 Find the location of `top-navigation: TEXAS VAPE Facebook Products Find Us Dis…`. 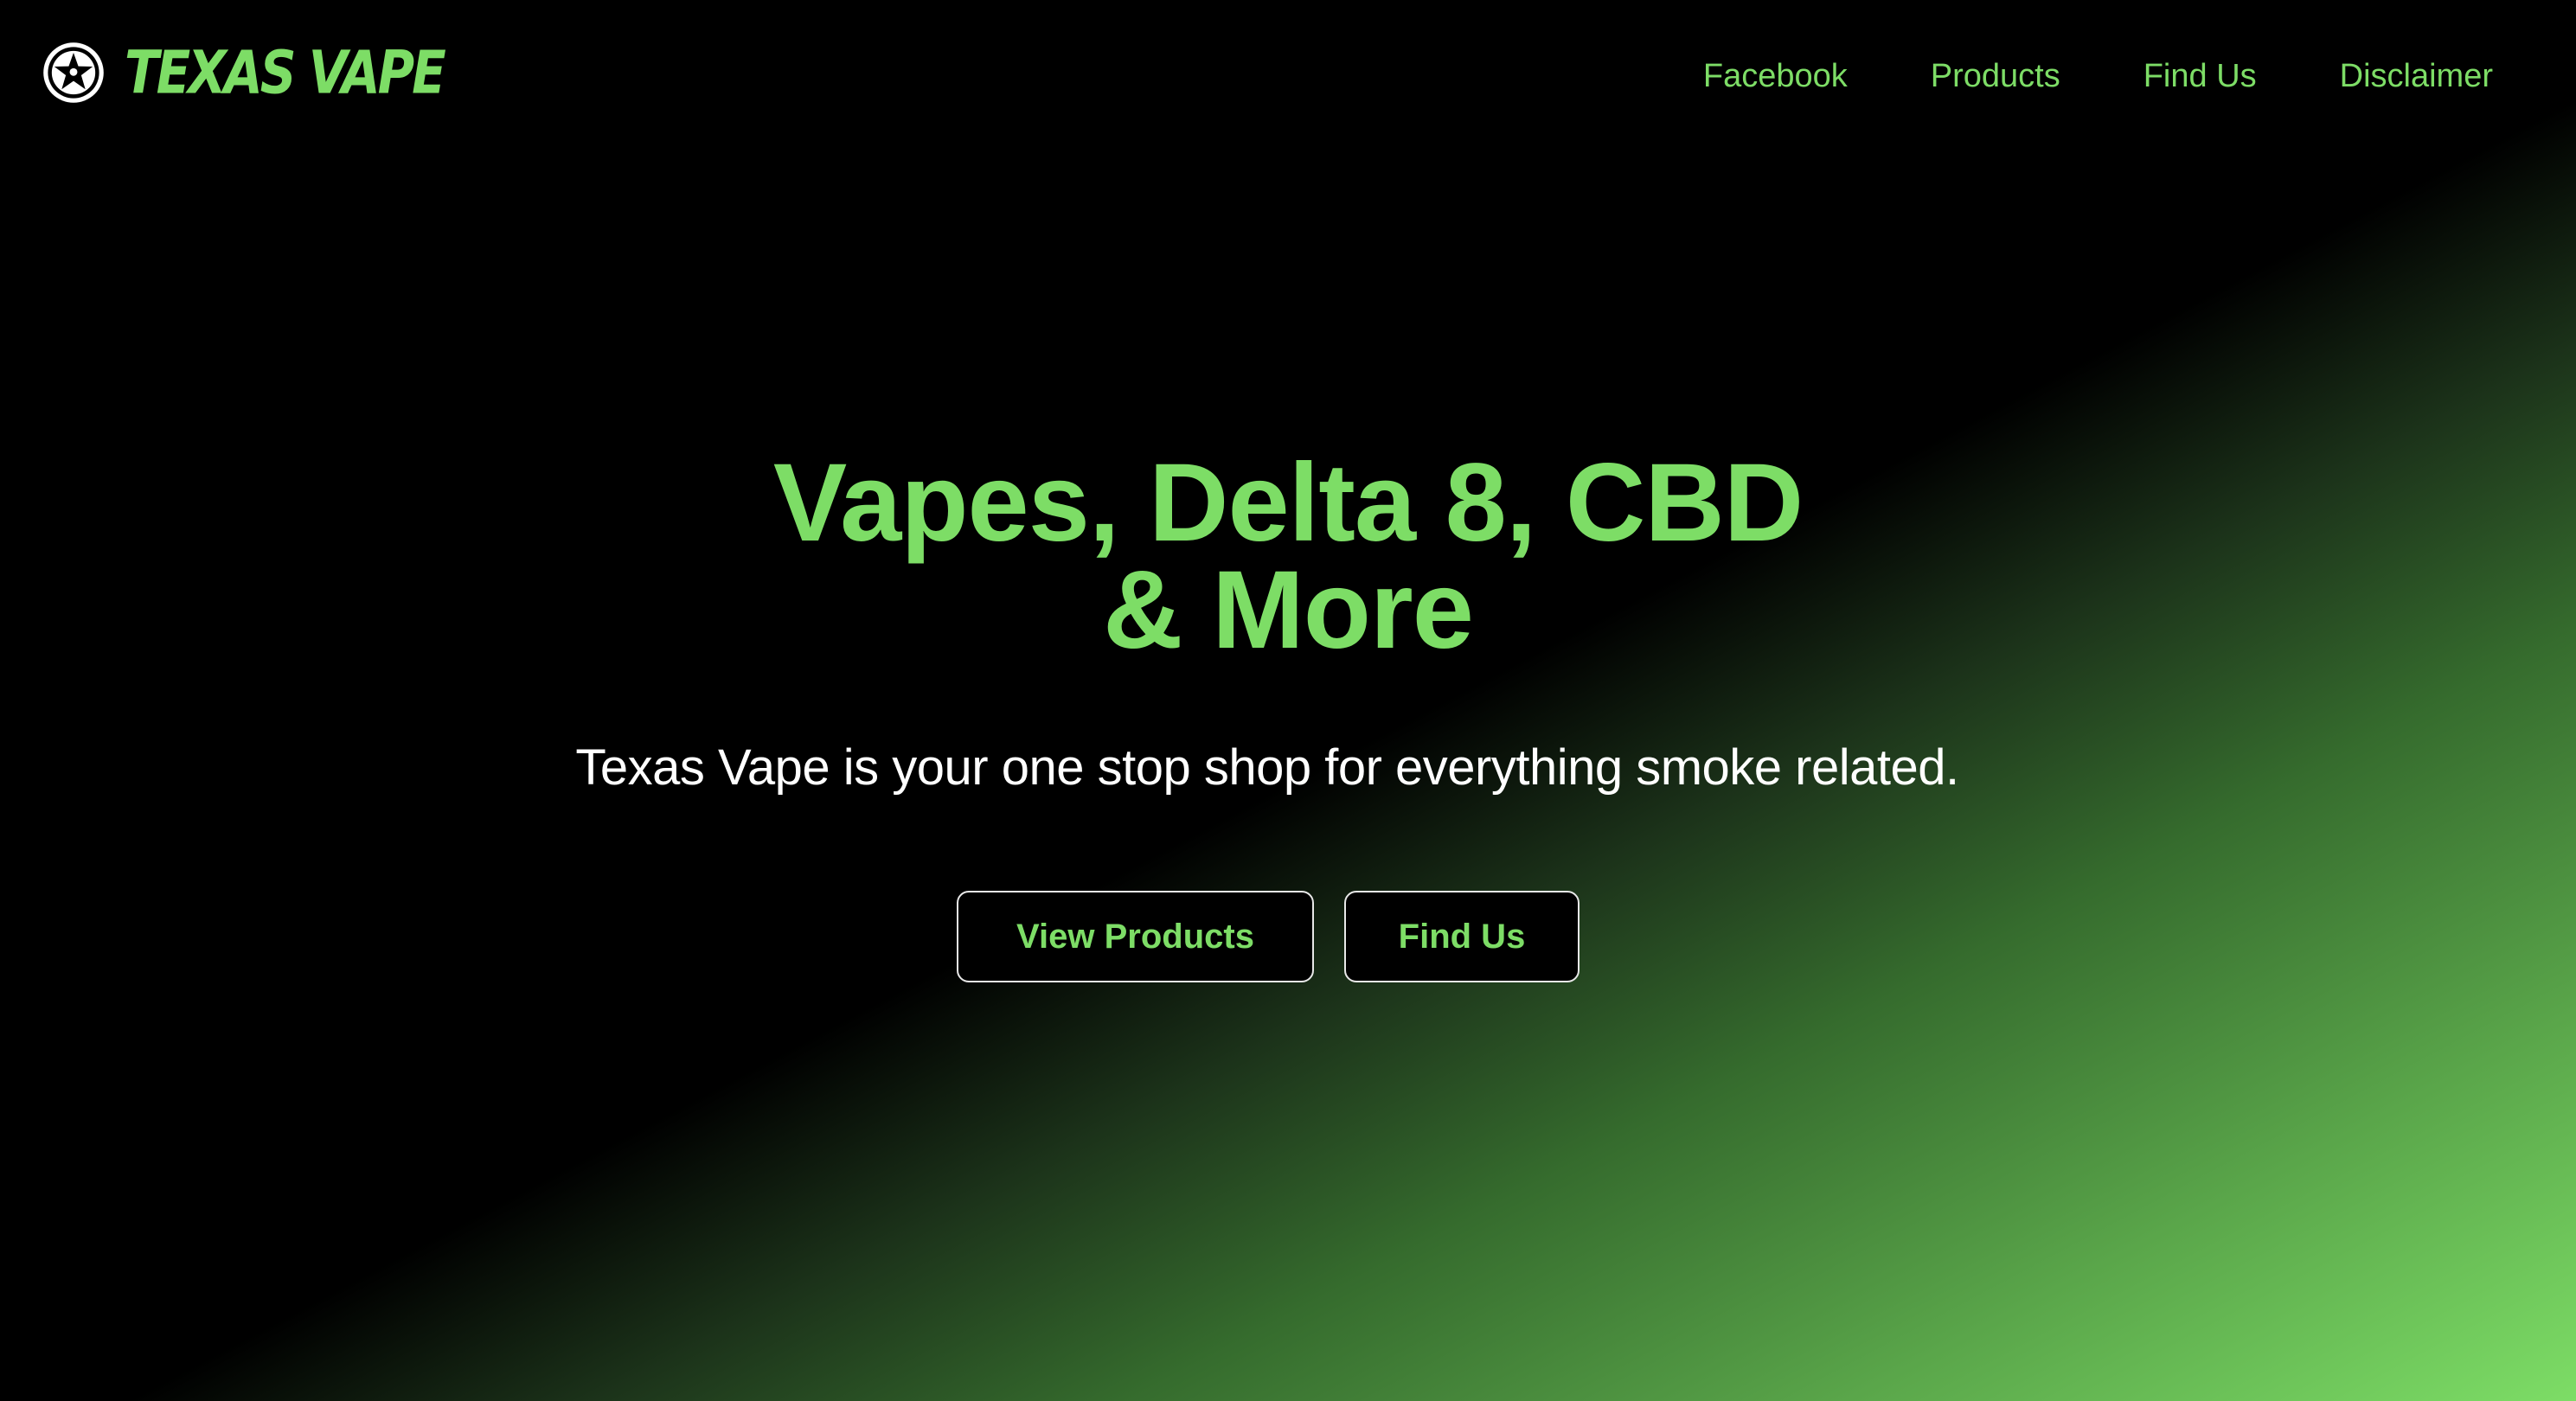

top-navigation: TEXAS VAPE Facebook Products Find Us Dis… is located at coordinates (1288, 78).